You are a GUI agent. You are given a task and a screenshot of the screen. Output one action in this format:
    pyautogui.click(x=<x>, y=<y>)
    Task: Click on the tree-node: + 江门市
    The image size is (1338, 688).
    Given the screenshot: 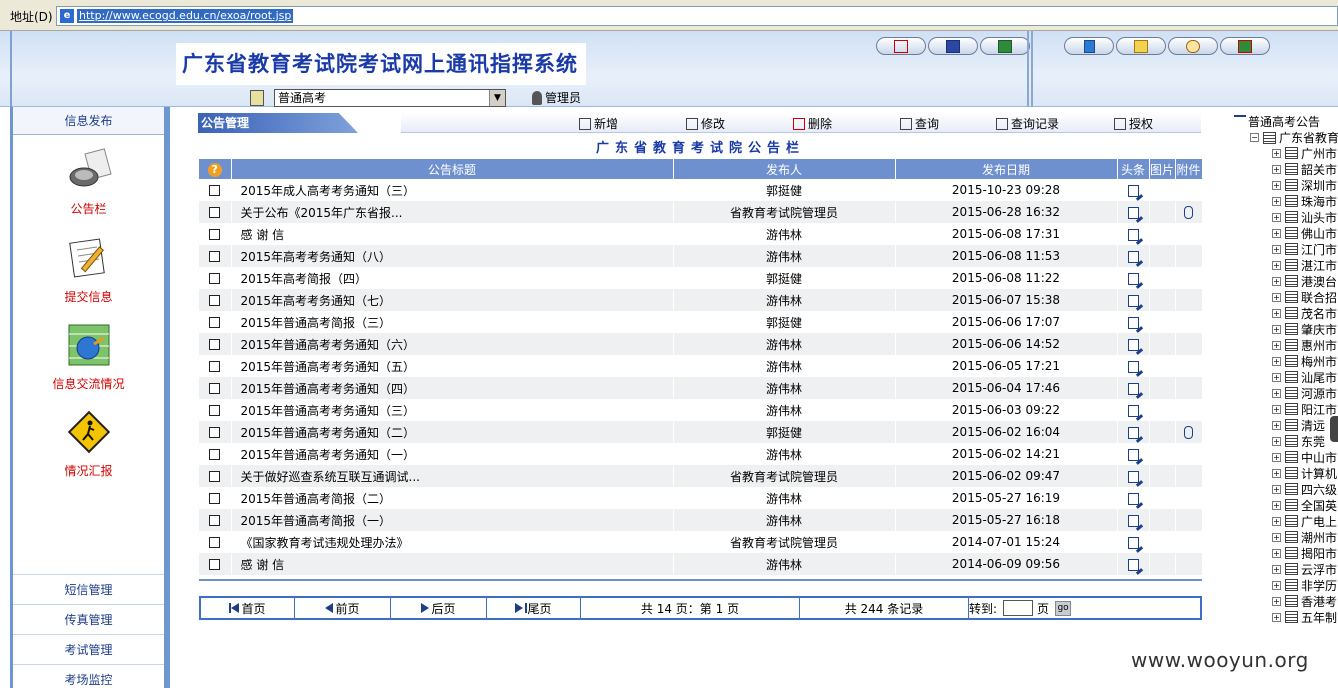 What is the action you would take?
    pyautogui.click(x=1304, y=249)
    